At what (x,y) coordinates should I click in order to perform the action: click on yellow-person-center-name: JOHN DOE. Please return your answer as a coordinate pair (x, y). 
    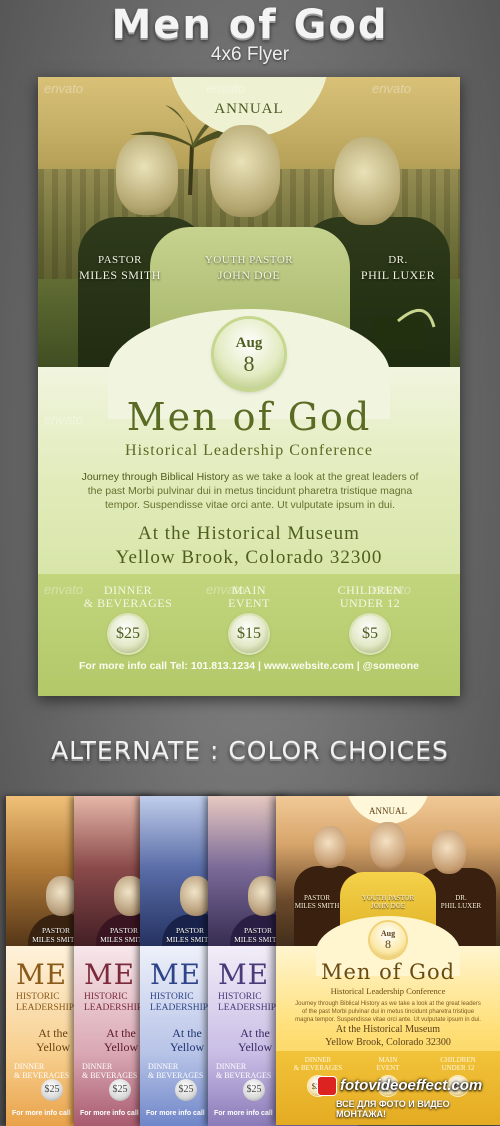
    Looking at the image, I should click on (388, 906).